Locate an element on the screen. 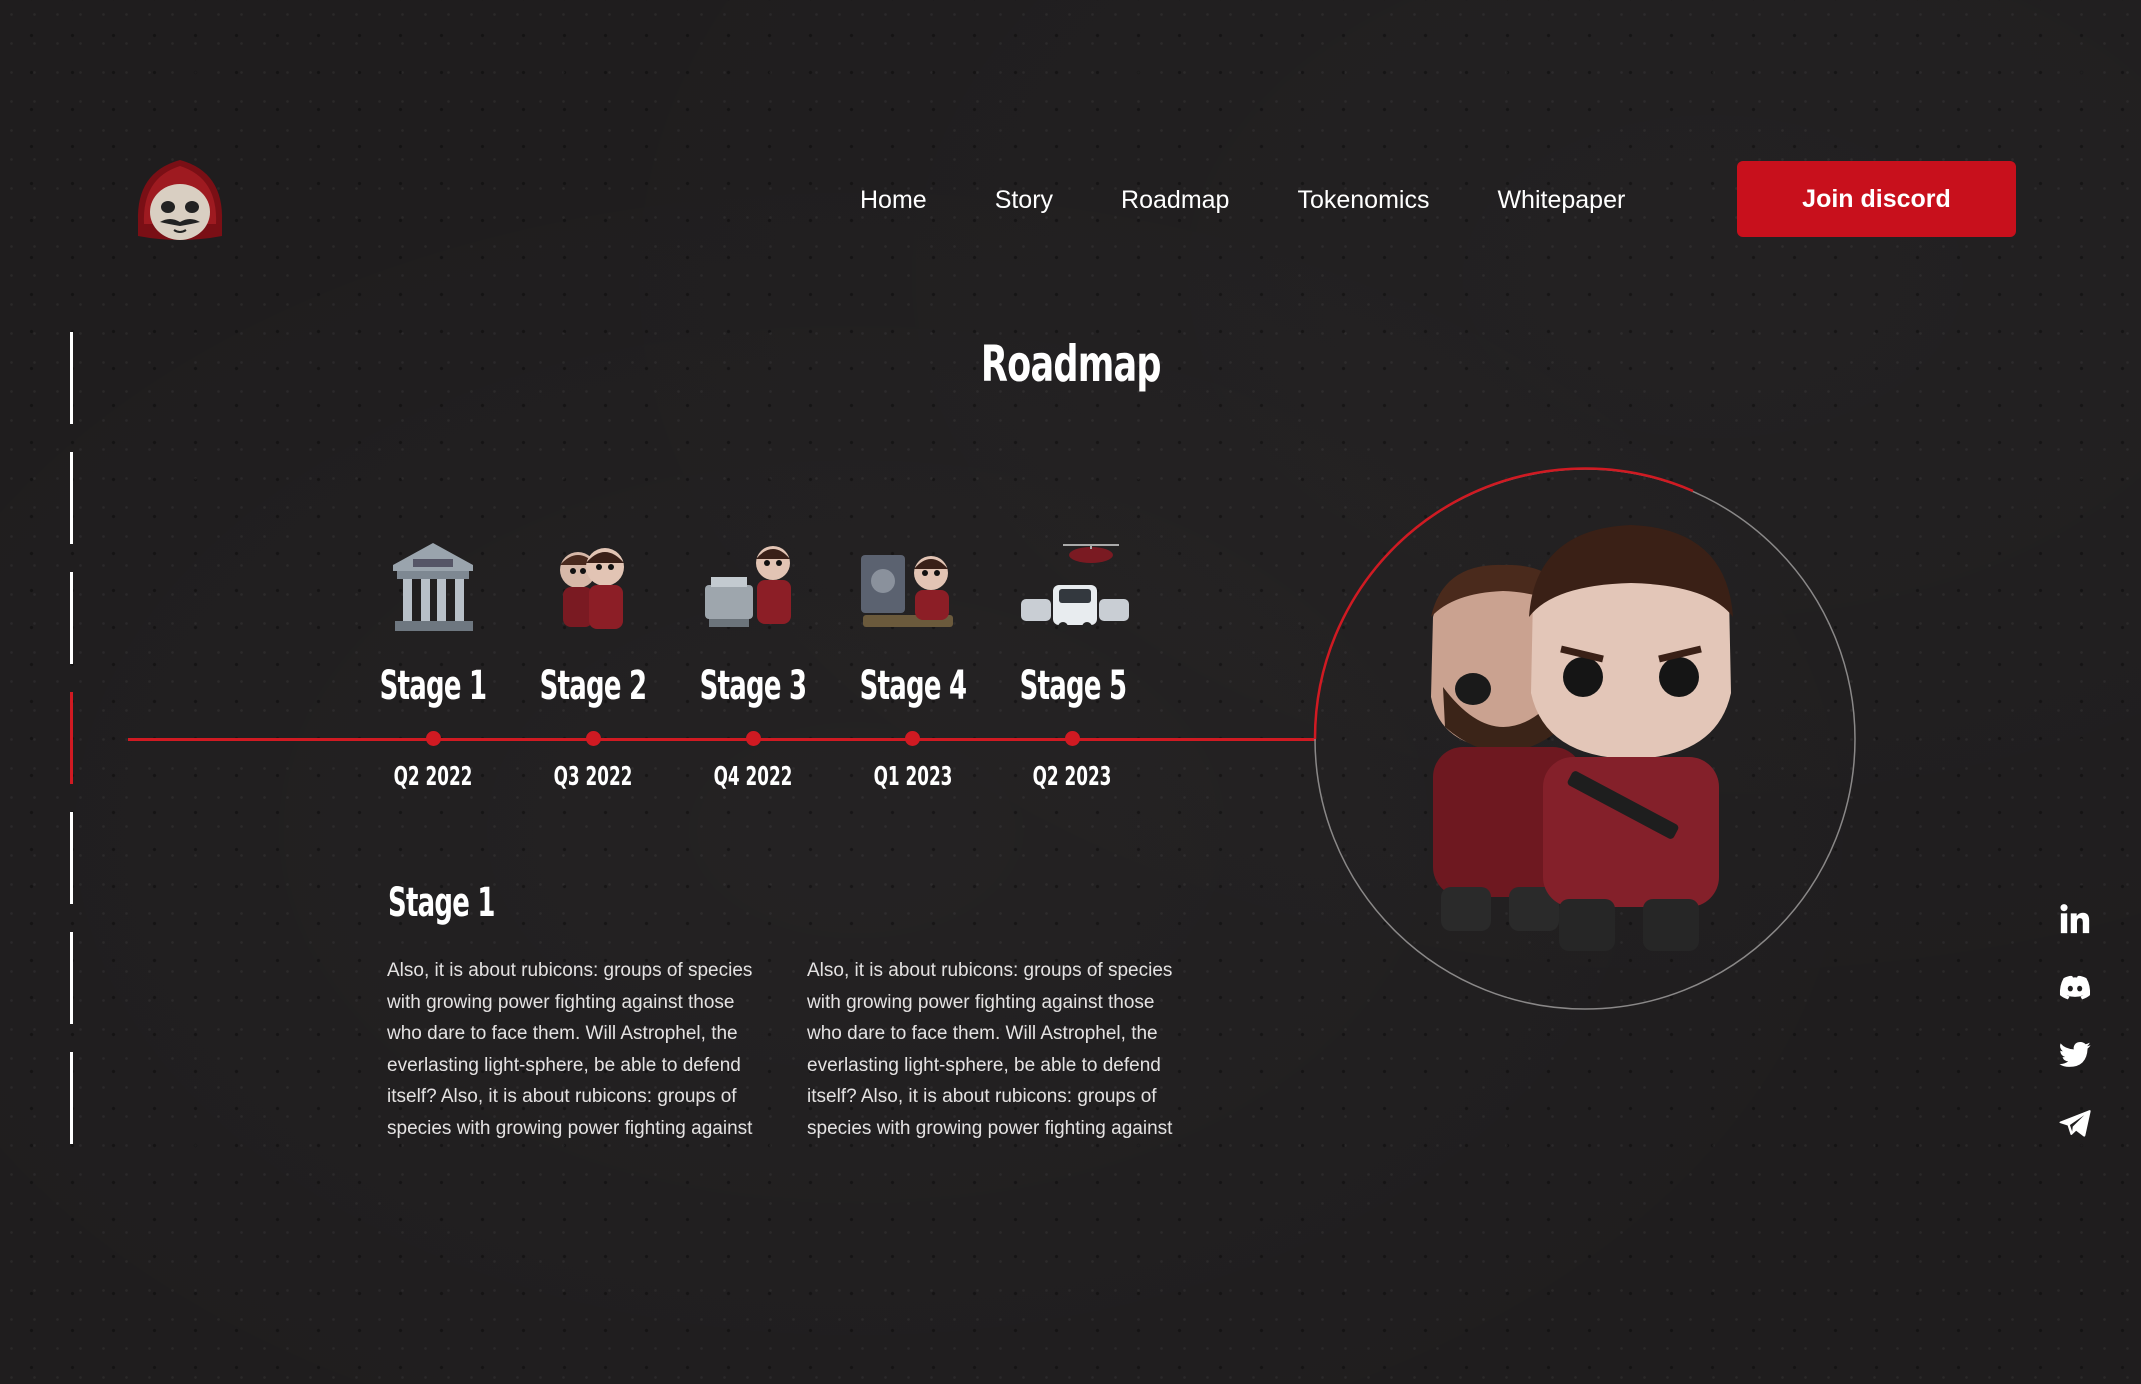 Image resolution: width=2141 pixels, height=1384 pixels. nav-roadmap: Roadmap is located at coordinates (1175, 200).